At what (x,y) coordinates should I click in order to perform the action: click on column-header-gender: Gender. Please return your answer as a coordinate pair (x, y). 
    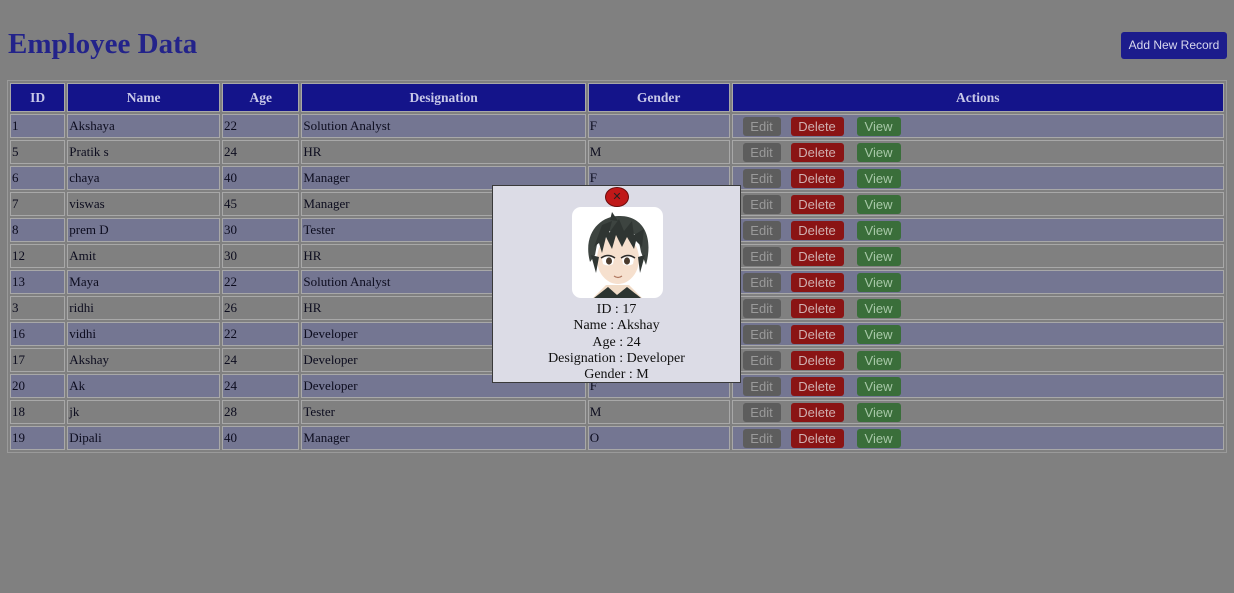
    Looking at the image, I should click on (658, 97).